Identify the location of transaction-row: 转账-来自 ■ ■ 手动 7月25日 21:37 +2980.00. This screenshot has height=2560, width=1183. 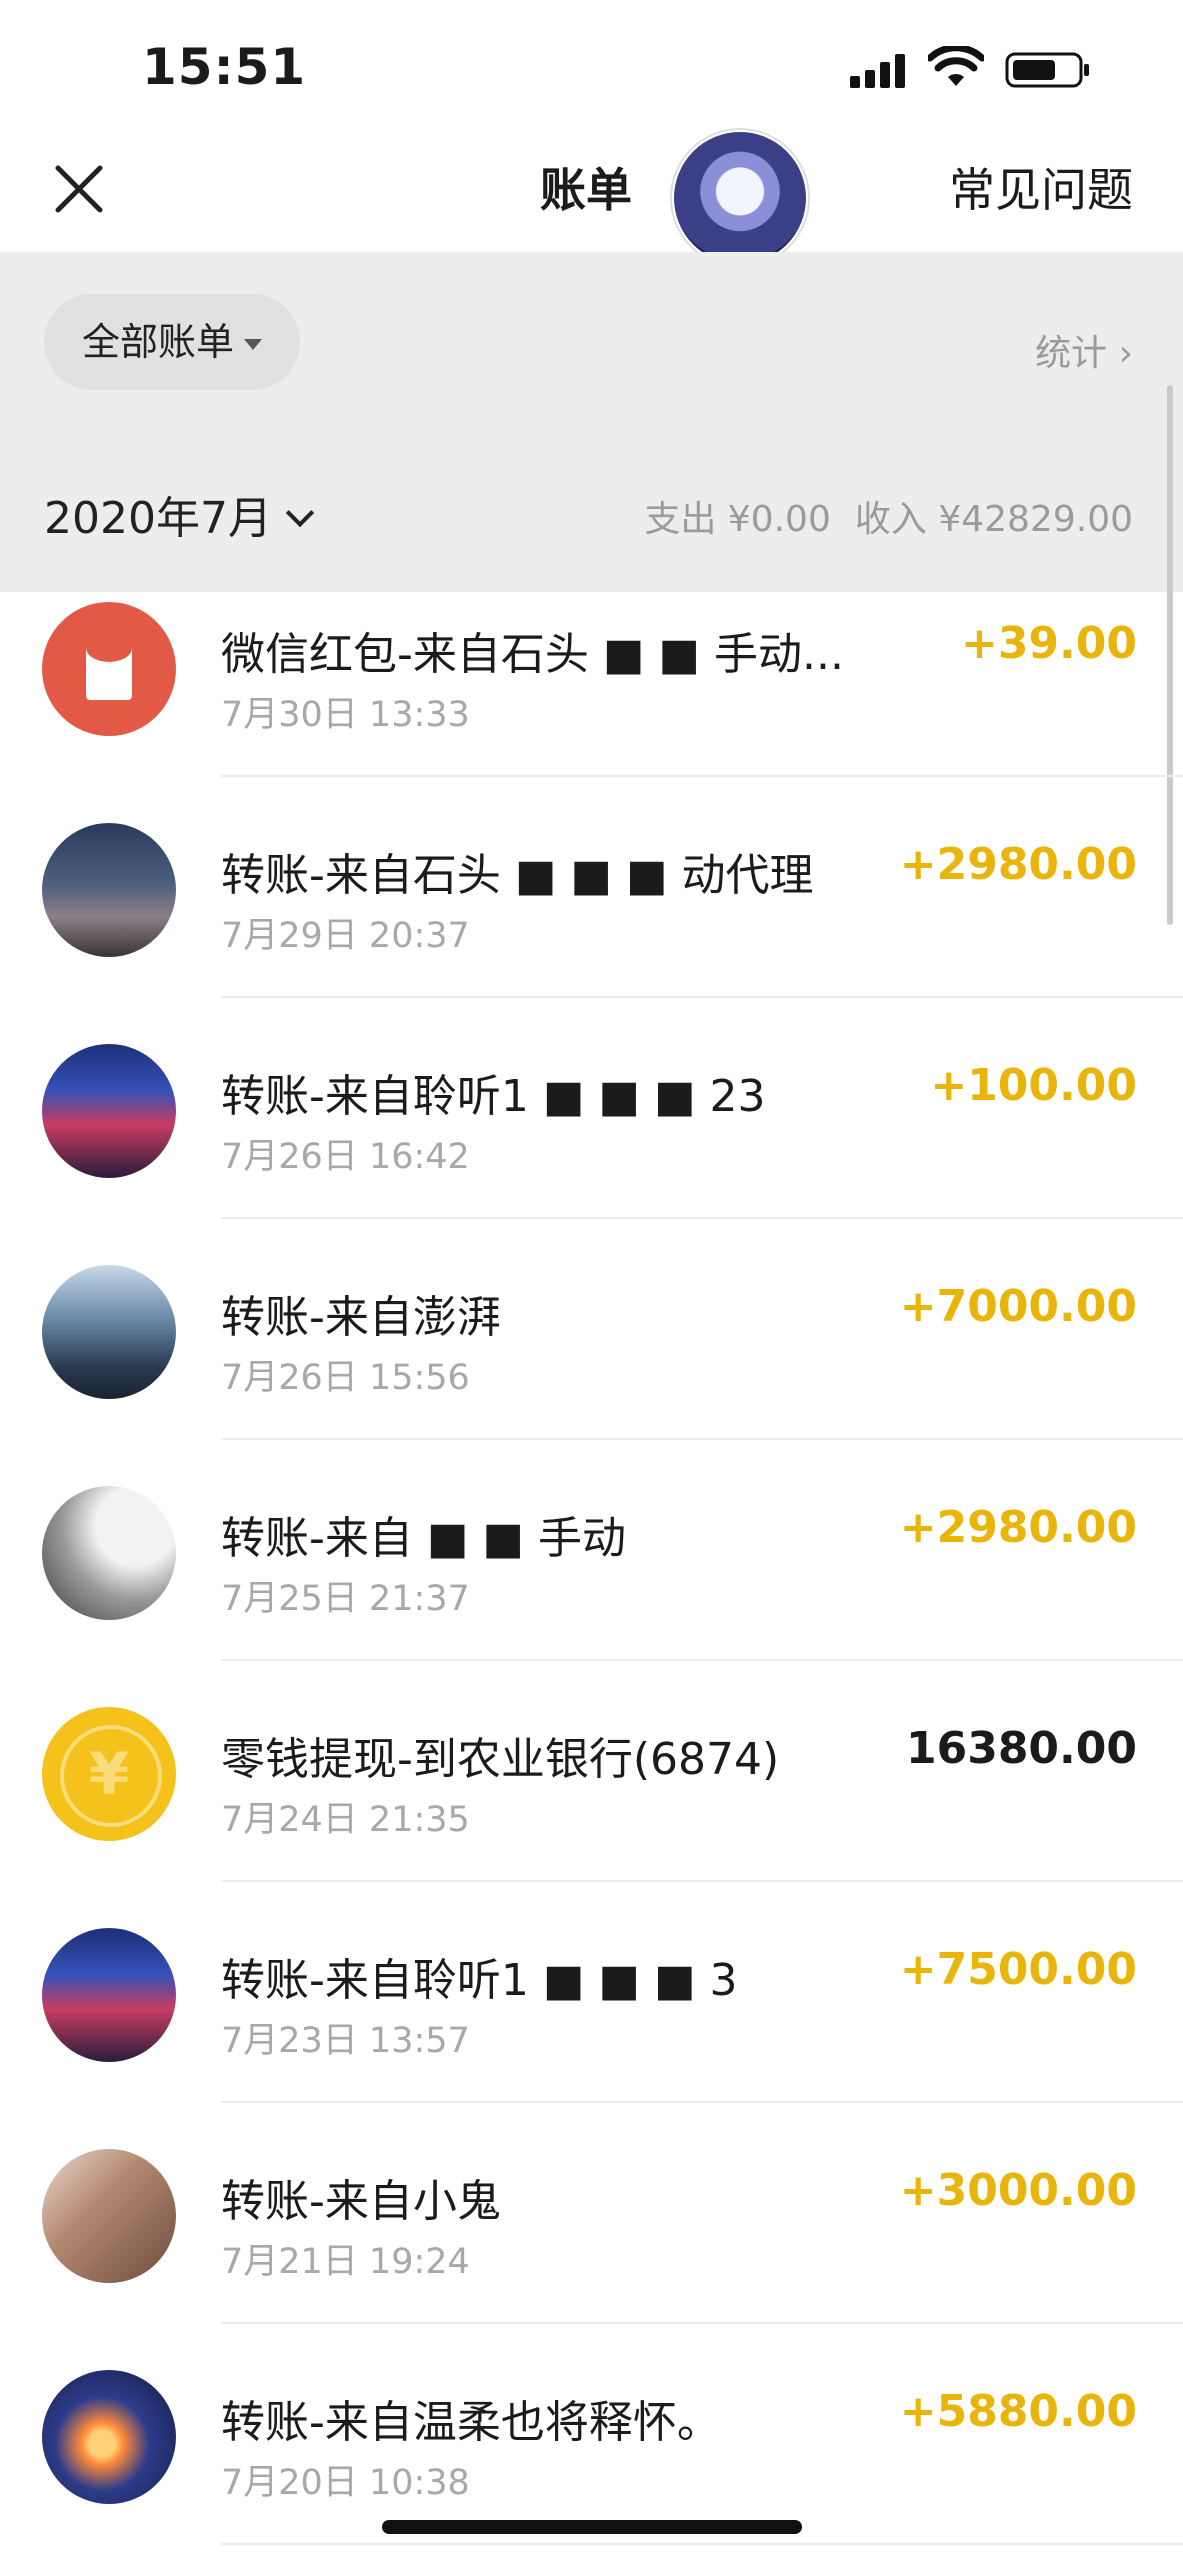
(591, 1550).